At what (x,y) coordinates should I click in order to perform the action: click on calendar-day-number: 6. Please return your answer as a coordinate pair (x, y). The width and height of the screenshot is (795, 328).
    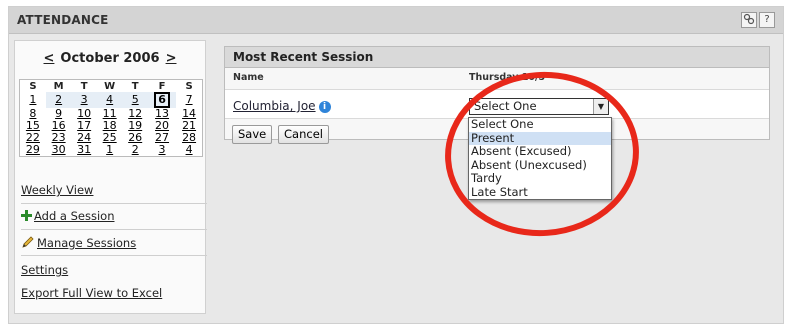
    Looking at the image, I should click on (162, 100).